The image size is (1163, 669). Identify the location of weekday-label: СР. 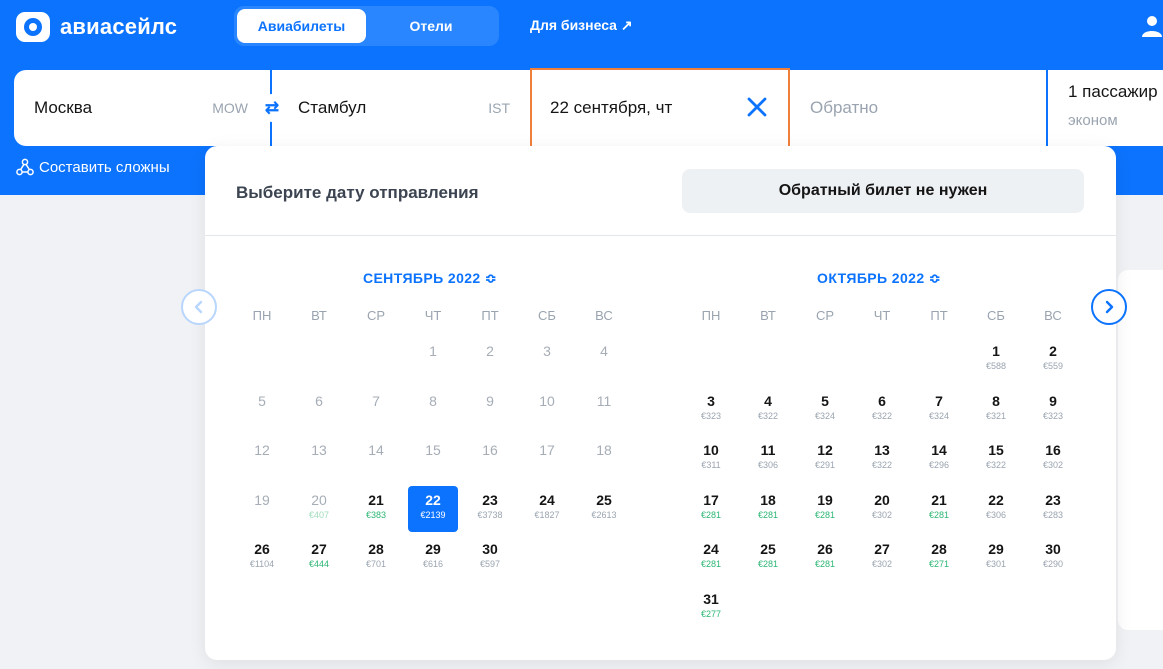
(825, 315).